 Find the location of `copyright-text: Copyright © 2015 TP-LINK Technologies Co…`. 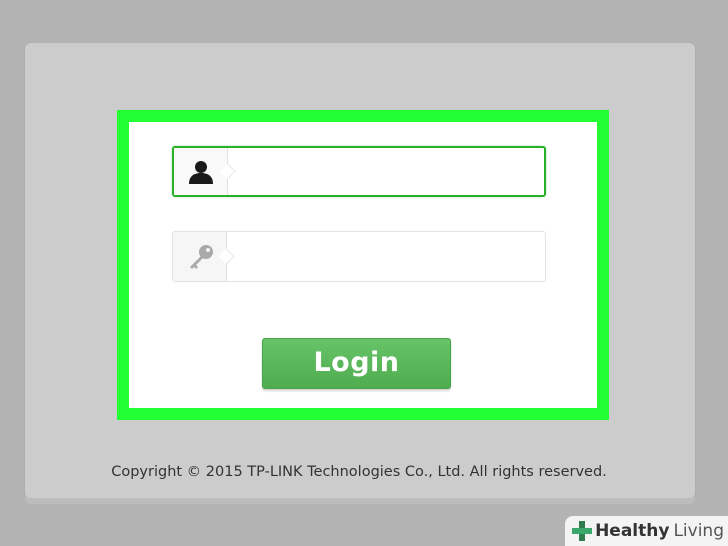

copyright-text: Copyright © 2015 TP-LINK Technologies Co… is located at coordinates (359, 472).